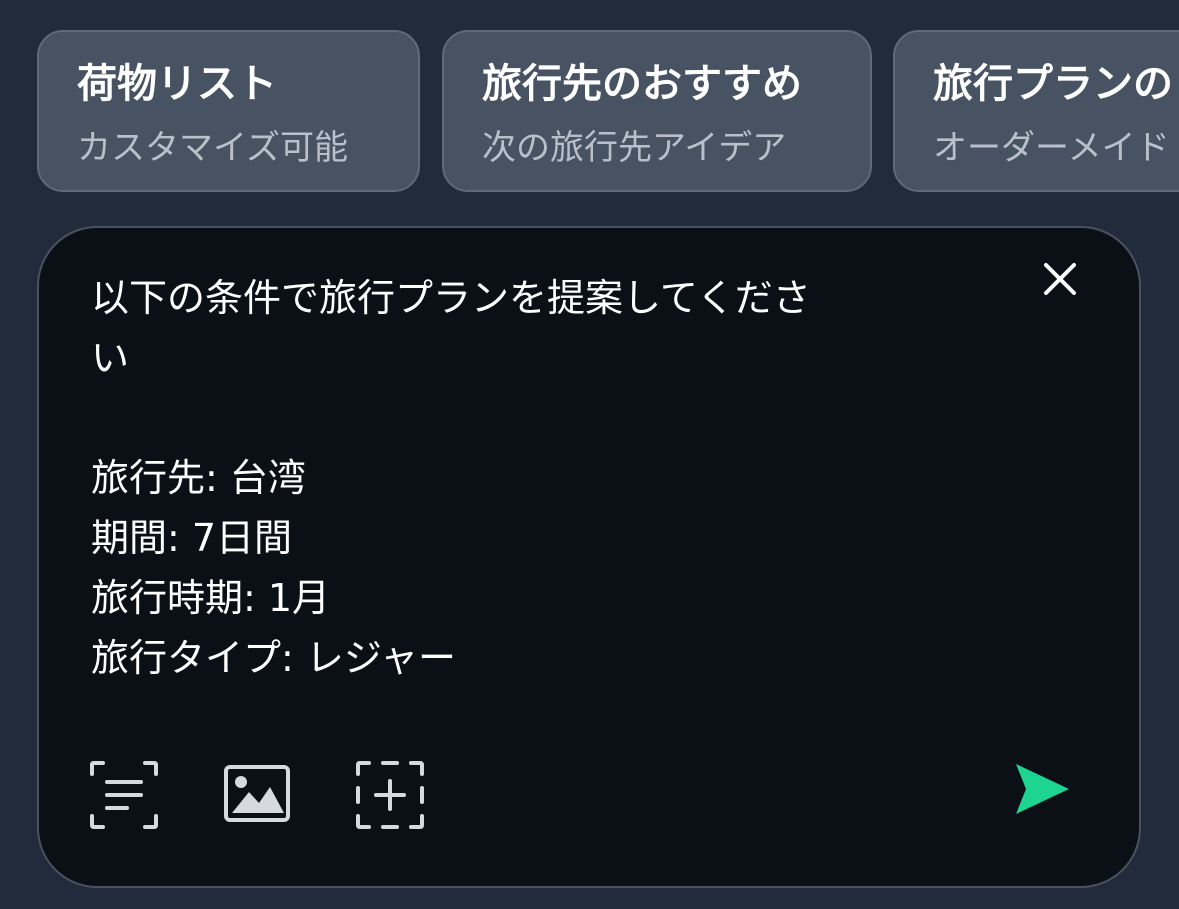 This screenshot has height=909, width=1179. Describe the element at coordinates (228, 111) in the screenshot. I see `suggestion-chip-packing-list: 荷物リスト カスタマイズ可能` at that location.